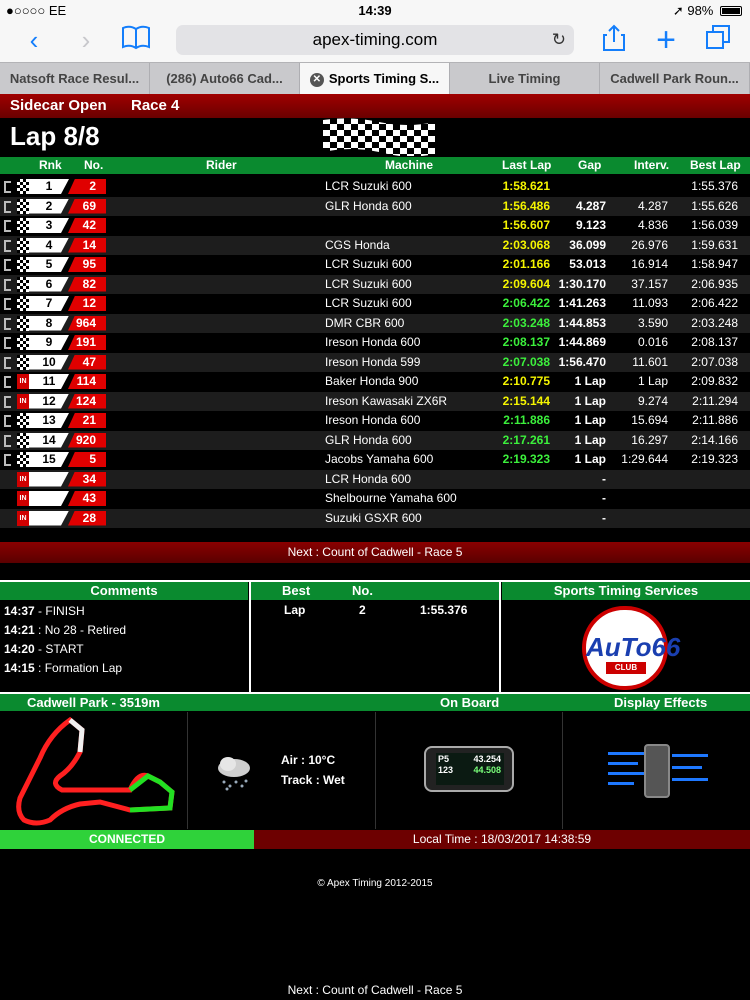  Describe the element at coordinates (155, 105) in the screenshot. I see `race-name: Race 4` at that location.